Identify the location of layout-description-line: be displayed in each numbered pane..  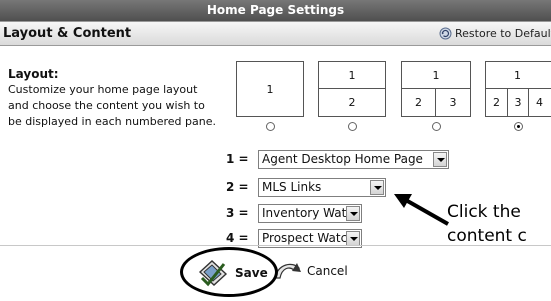
(112, 121).